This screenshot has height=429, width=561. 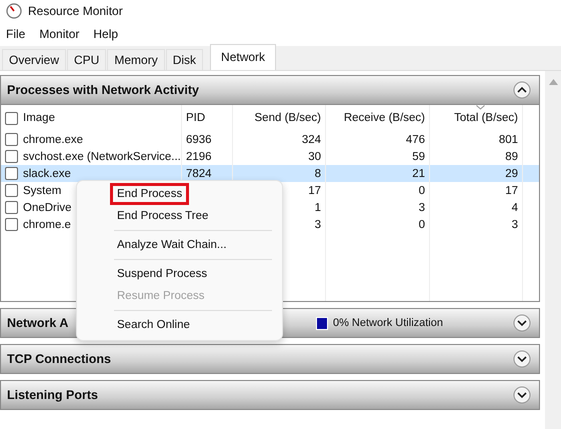 I want to click on table-cell: 30, so click(x=314, y=156).